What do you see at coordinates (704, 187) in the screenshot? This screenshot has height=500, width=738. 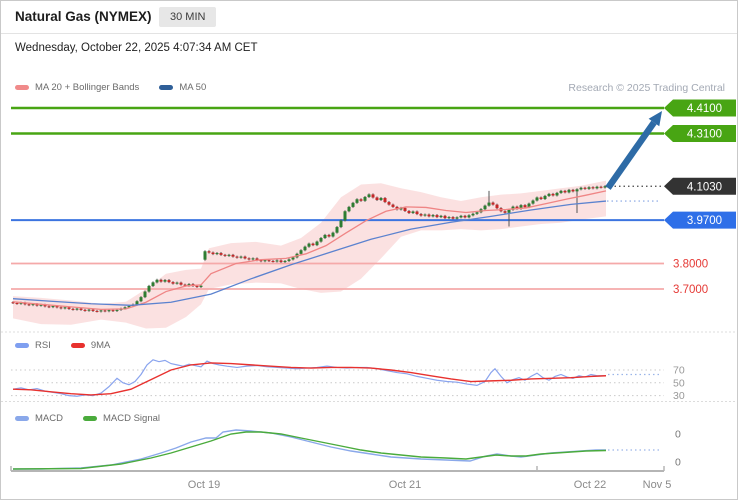 I see `price-badge-label: 4.1030` at bounding box center [704, 187].